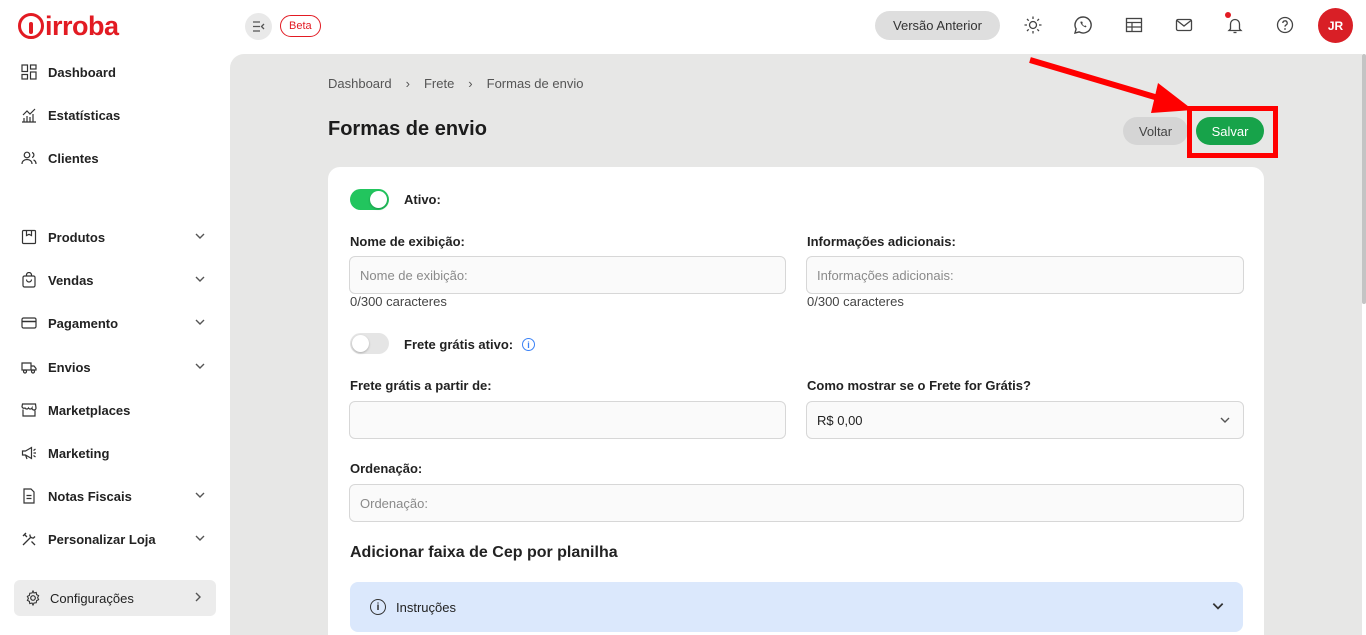 This screenshot has height=635, width=1366. I want to click on sidebar-item-pagamento: Pagamento, so click(115, 323).